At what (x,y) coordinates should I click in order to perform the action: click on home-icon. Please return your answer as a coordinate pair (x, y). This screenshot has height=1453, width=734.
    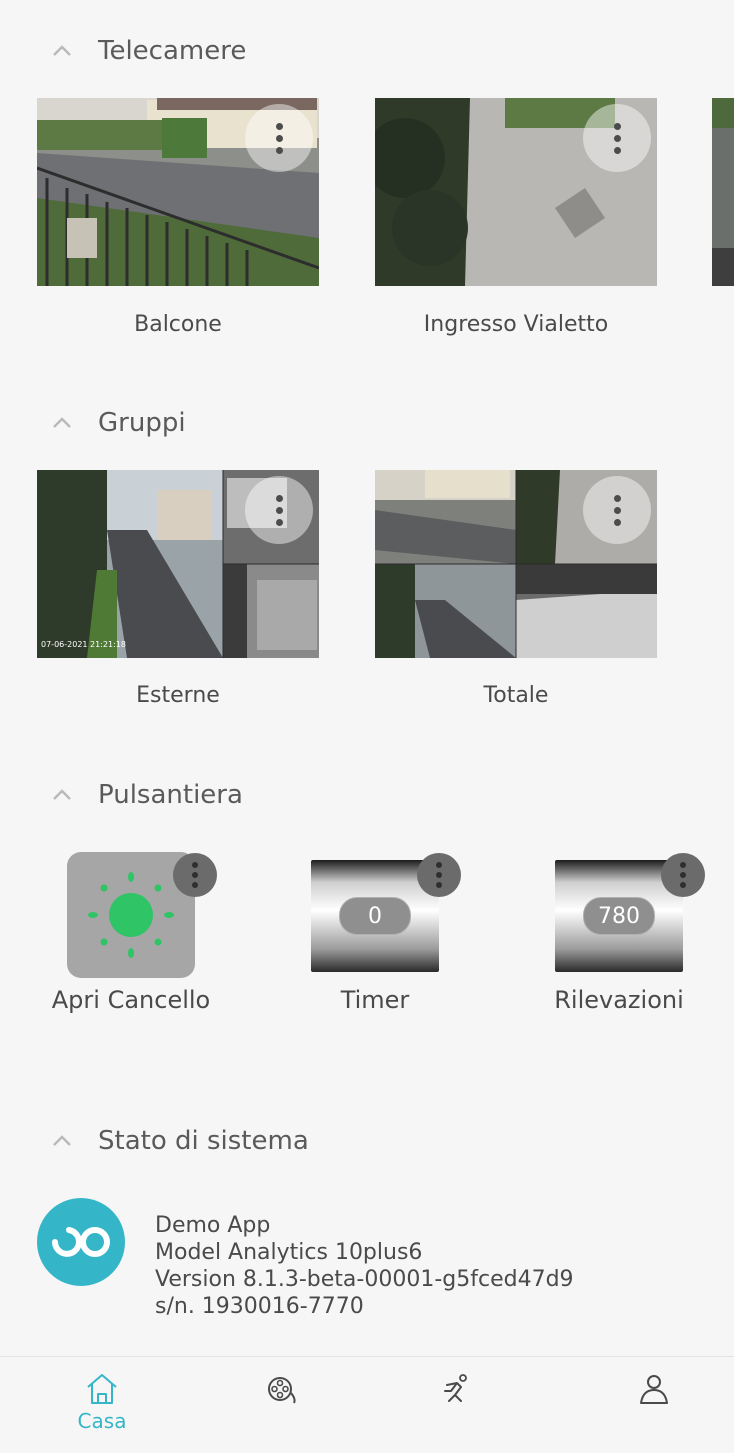
    Looking at the image, I should click on (102, 1389).